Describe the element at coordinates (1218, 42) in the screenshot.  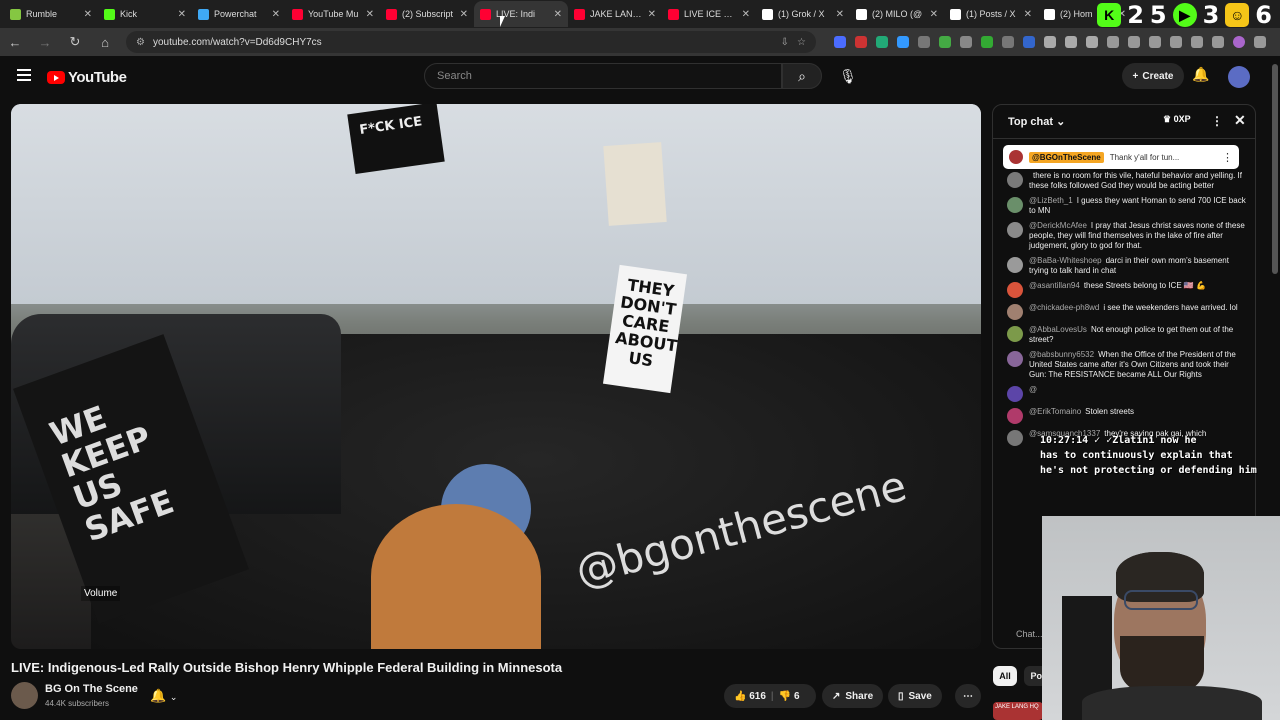
I see `reading-list-icon` at that location.